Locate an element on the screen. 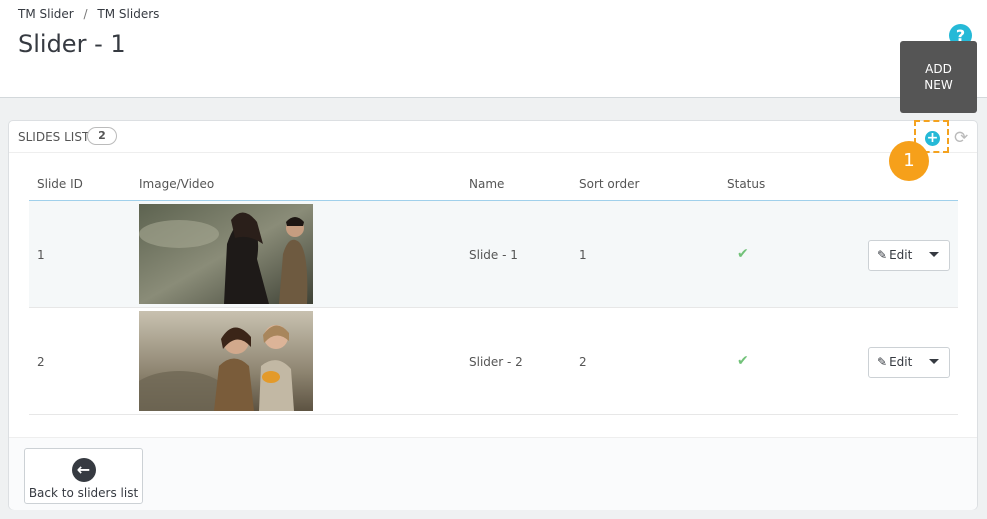 Image resolution: width=987 pixels, height=519 pixels. header-status: Status is located at coordinates (746, 184).